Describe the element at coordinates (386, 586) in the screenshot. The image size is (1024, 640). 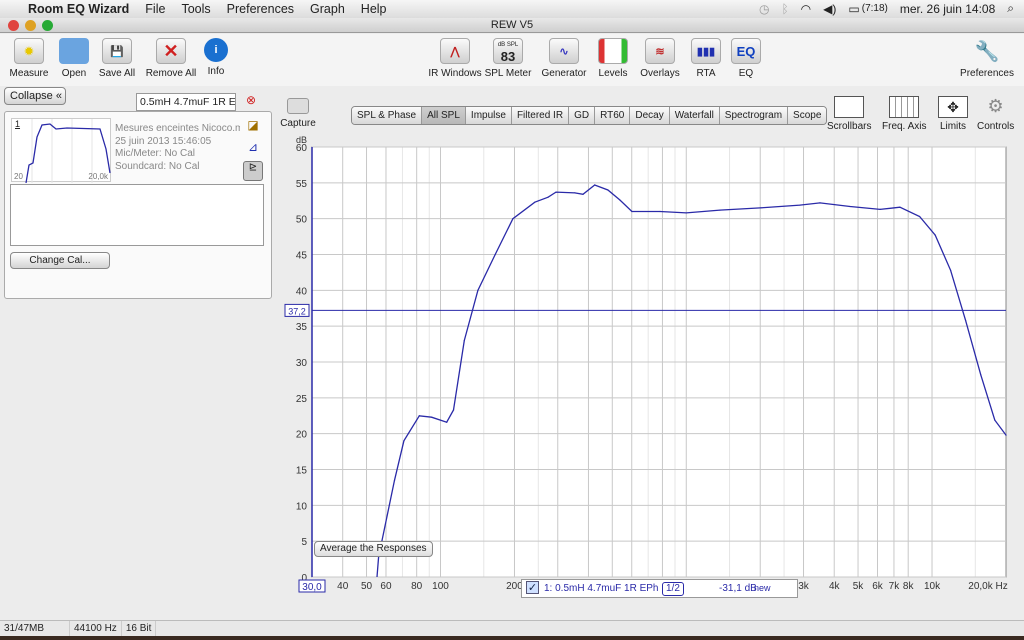
I see `x-tick-label: 60` at that location.